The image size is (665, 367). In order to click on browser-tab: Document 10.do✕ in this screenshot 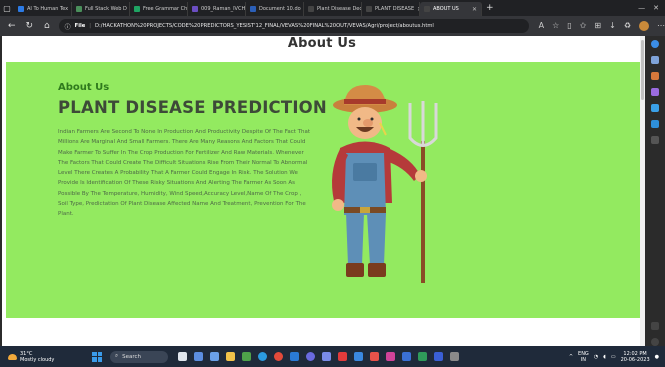, I will do `click(275, 9)`.